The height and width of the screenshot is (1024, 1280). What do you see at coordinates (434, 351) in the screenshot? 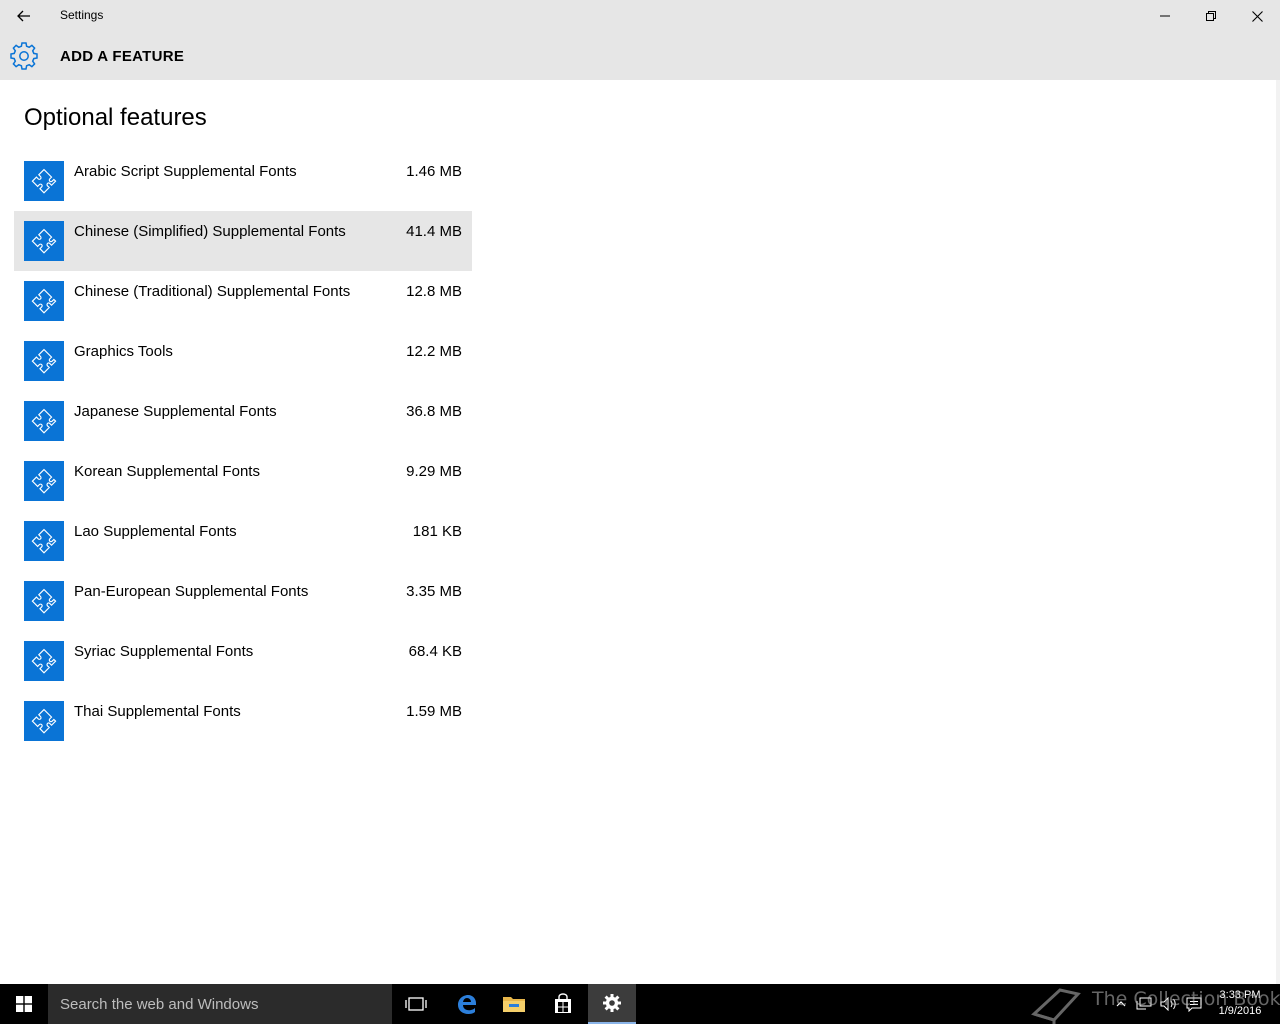
I see `feature-size: 12.2 MB` at bounding box center [434, 351].